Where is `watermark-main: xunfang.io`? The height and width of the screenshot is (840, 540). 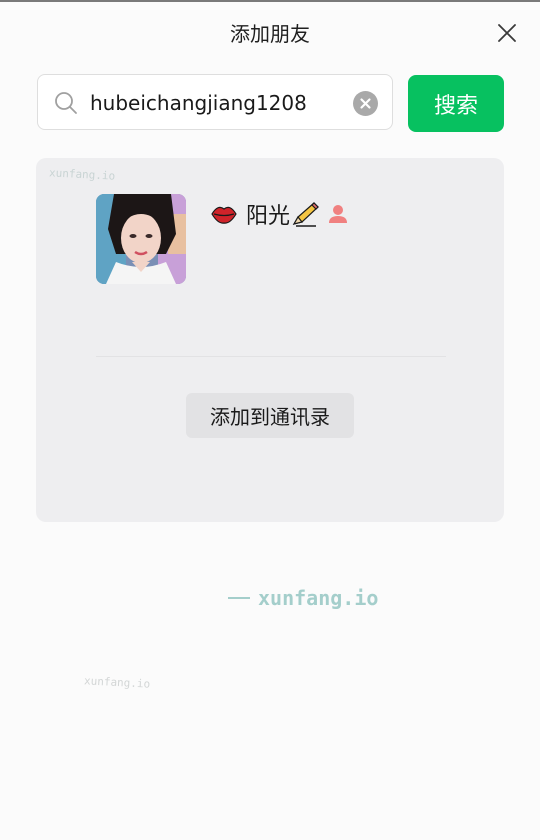
watermark-main: xunfang.io is located at coordinates (318, 598).